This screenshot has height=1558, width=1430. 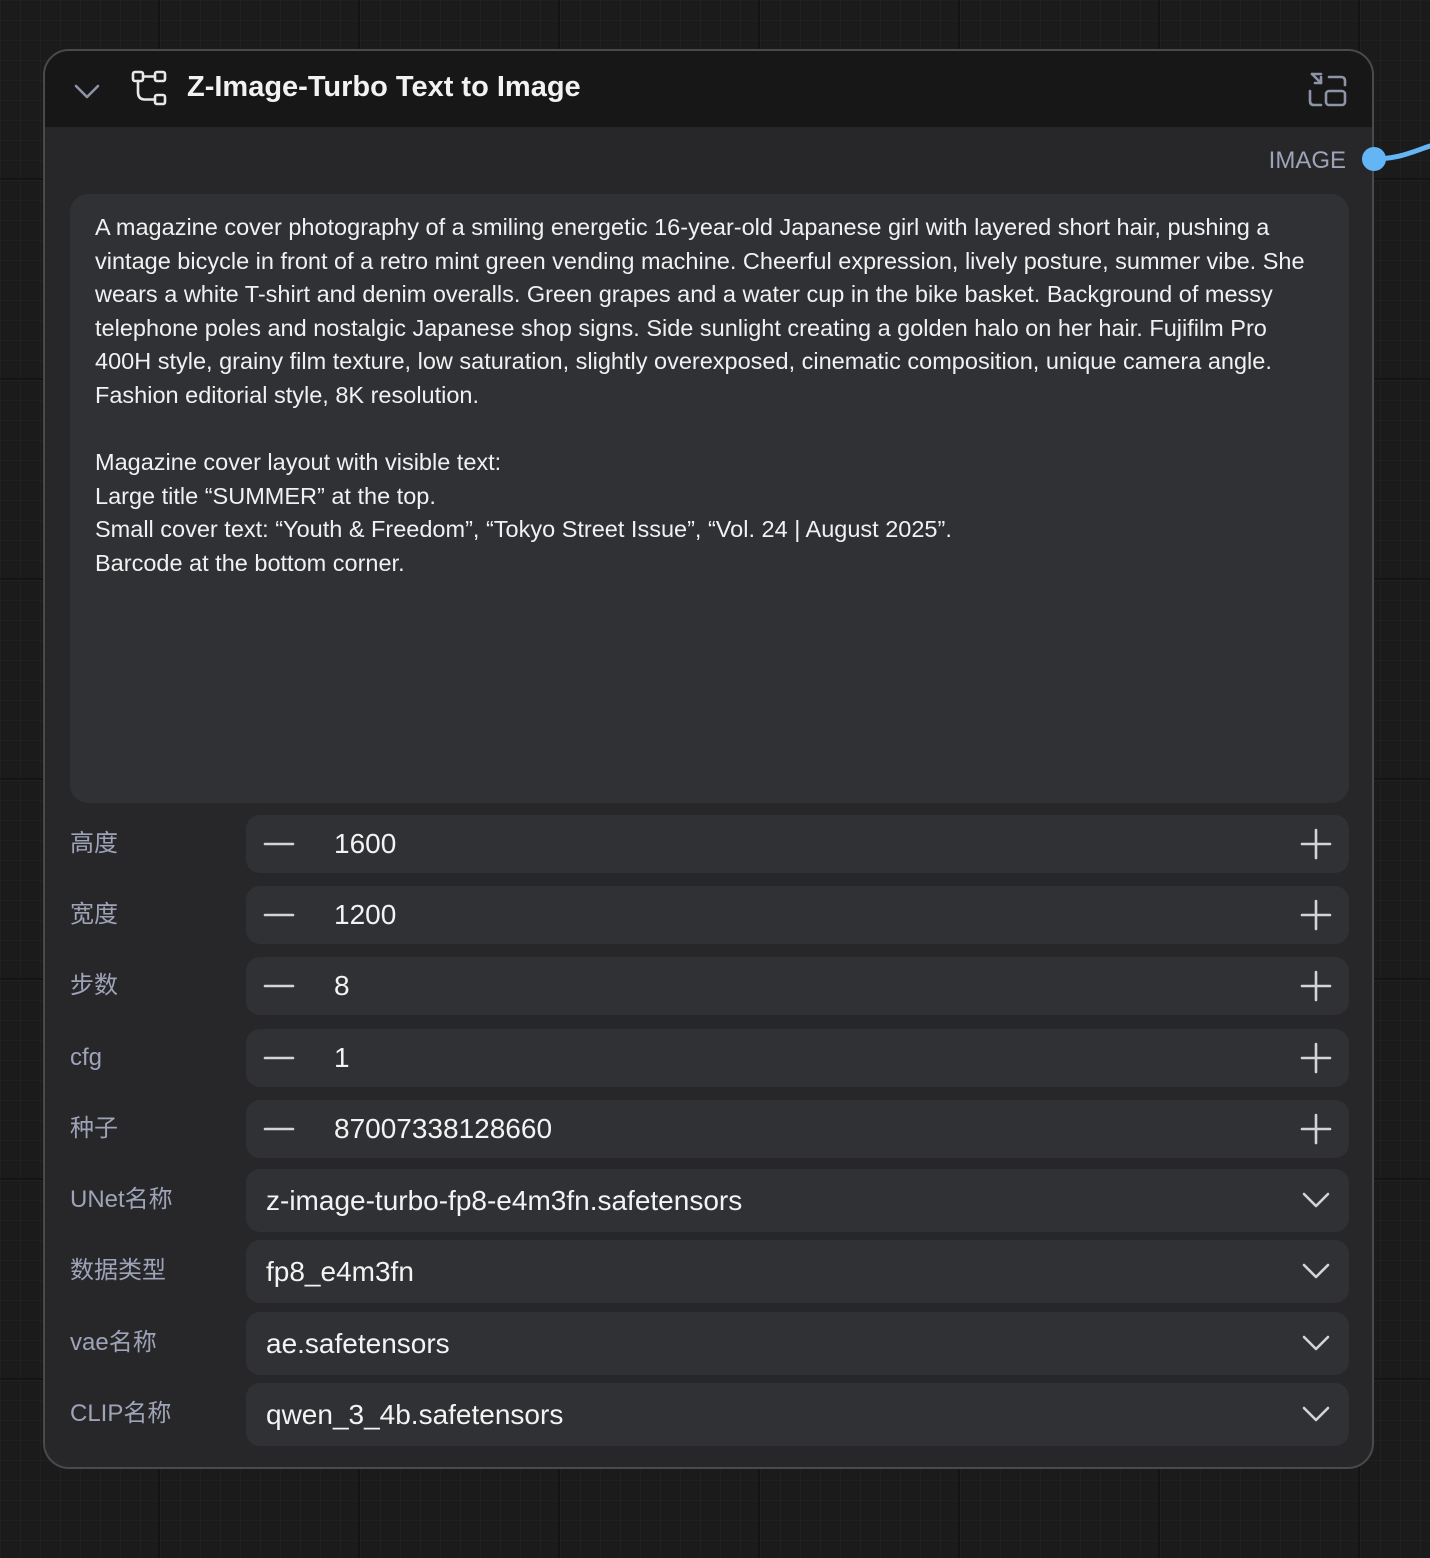 I want to click on widget-vae-name: vae名称 ae.safetensors, so click(x=709, y=1343).